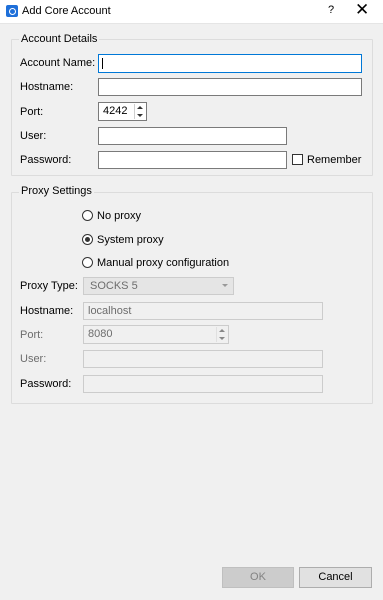 Image resolution: width=383 pixels, height=600 pixels. I want to click on port-value: 4242, so click(115, 111).